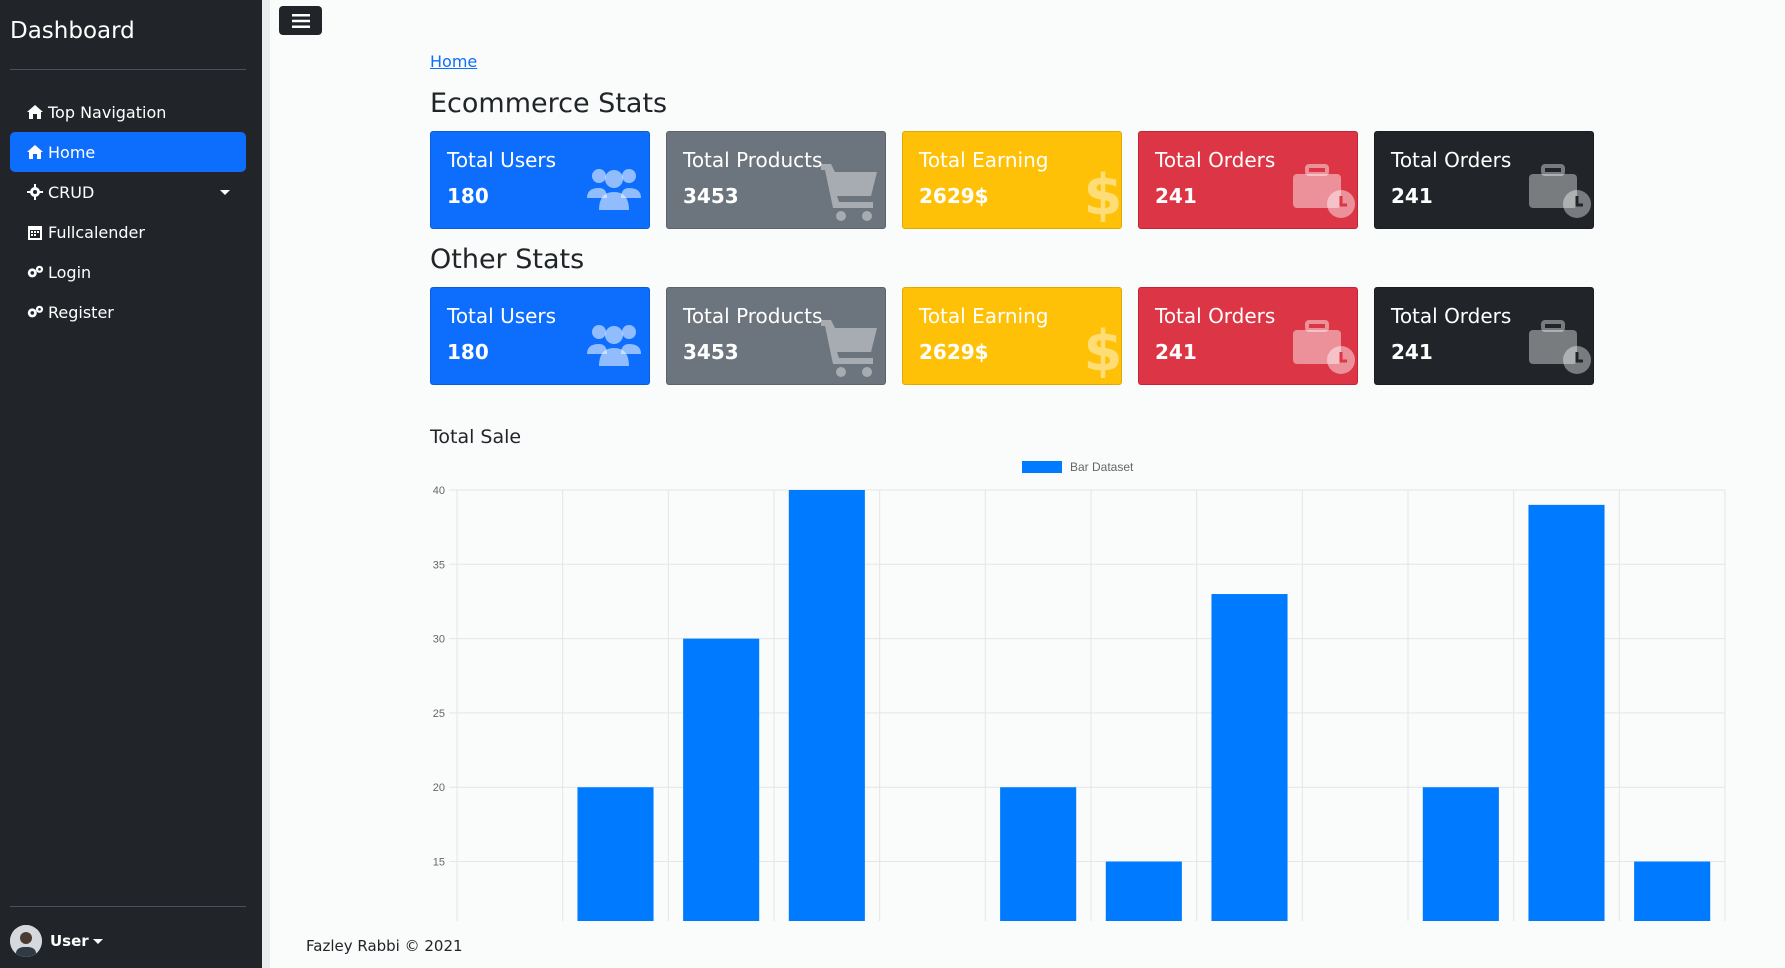  Describe the element at coordinates (439, 714) in the screenshot. I see `y-tick-label: 25` at that location.